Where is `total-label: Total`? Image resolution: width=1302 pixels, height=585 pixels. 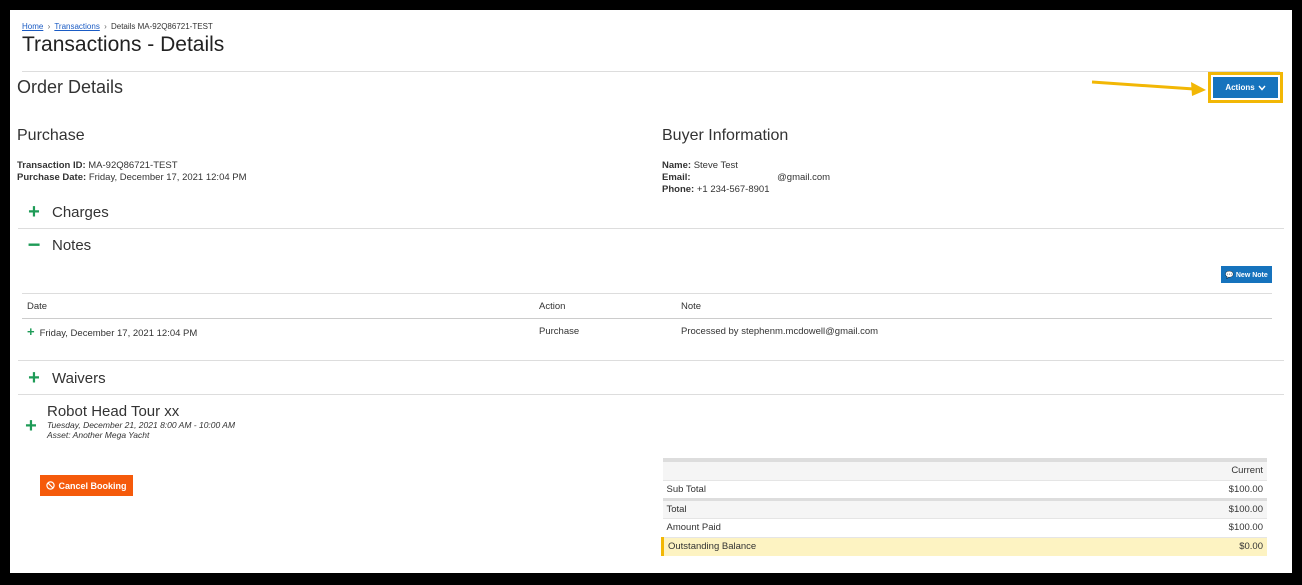 total-label: Total is located at coordinates (873, 507).